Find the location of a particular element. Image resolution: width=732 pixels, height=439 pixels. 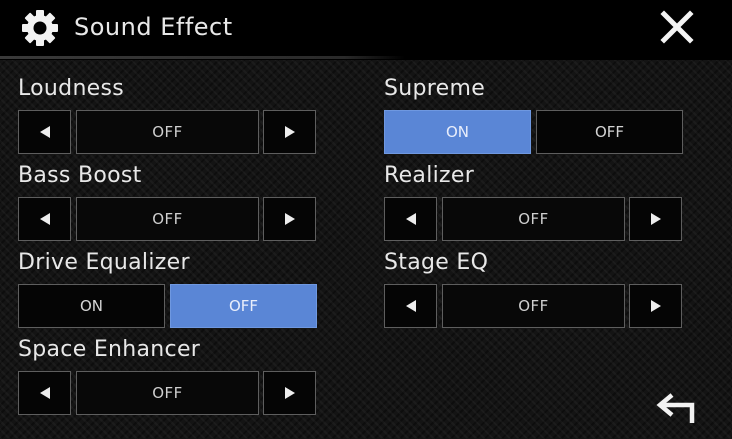

stage-eq-prev-button is located at coordinates (410, 306).